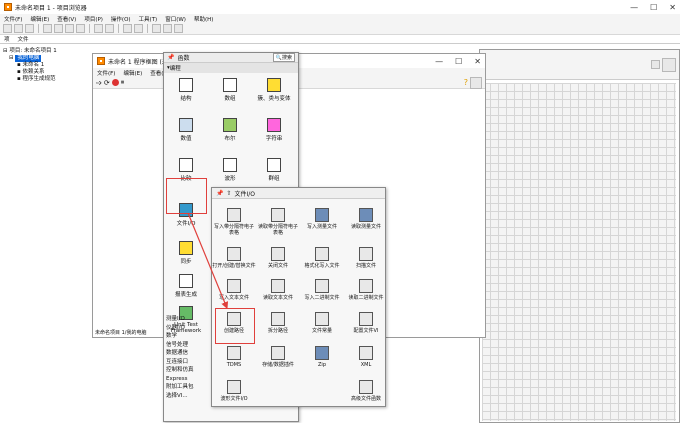 The height and width of the screenshot is (423, 680). What do you see at coordinates (47, 28) in the screenshot?
I see `cut-icon` at bounding box center [47, 28].